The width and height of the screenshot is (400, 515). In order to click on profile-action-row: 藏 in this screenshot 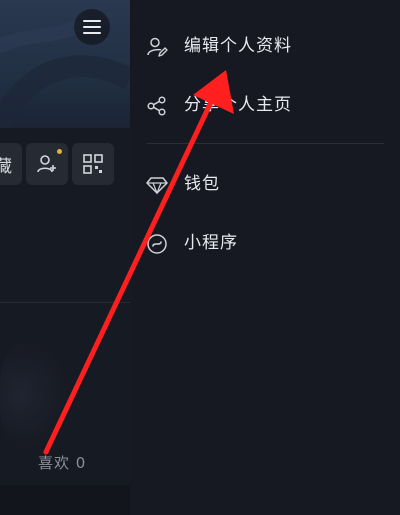, I will do `click(65, 165)`.